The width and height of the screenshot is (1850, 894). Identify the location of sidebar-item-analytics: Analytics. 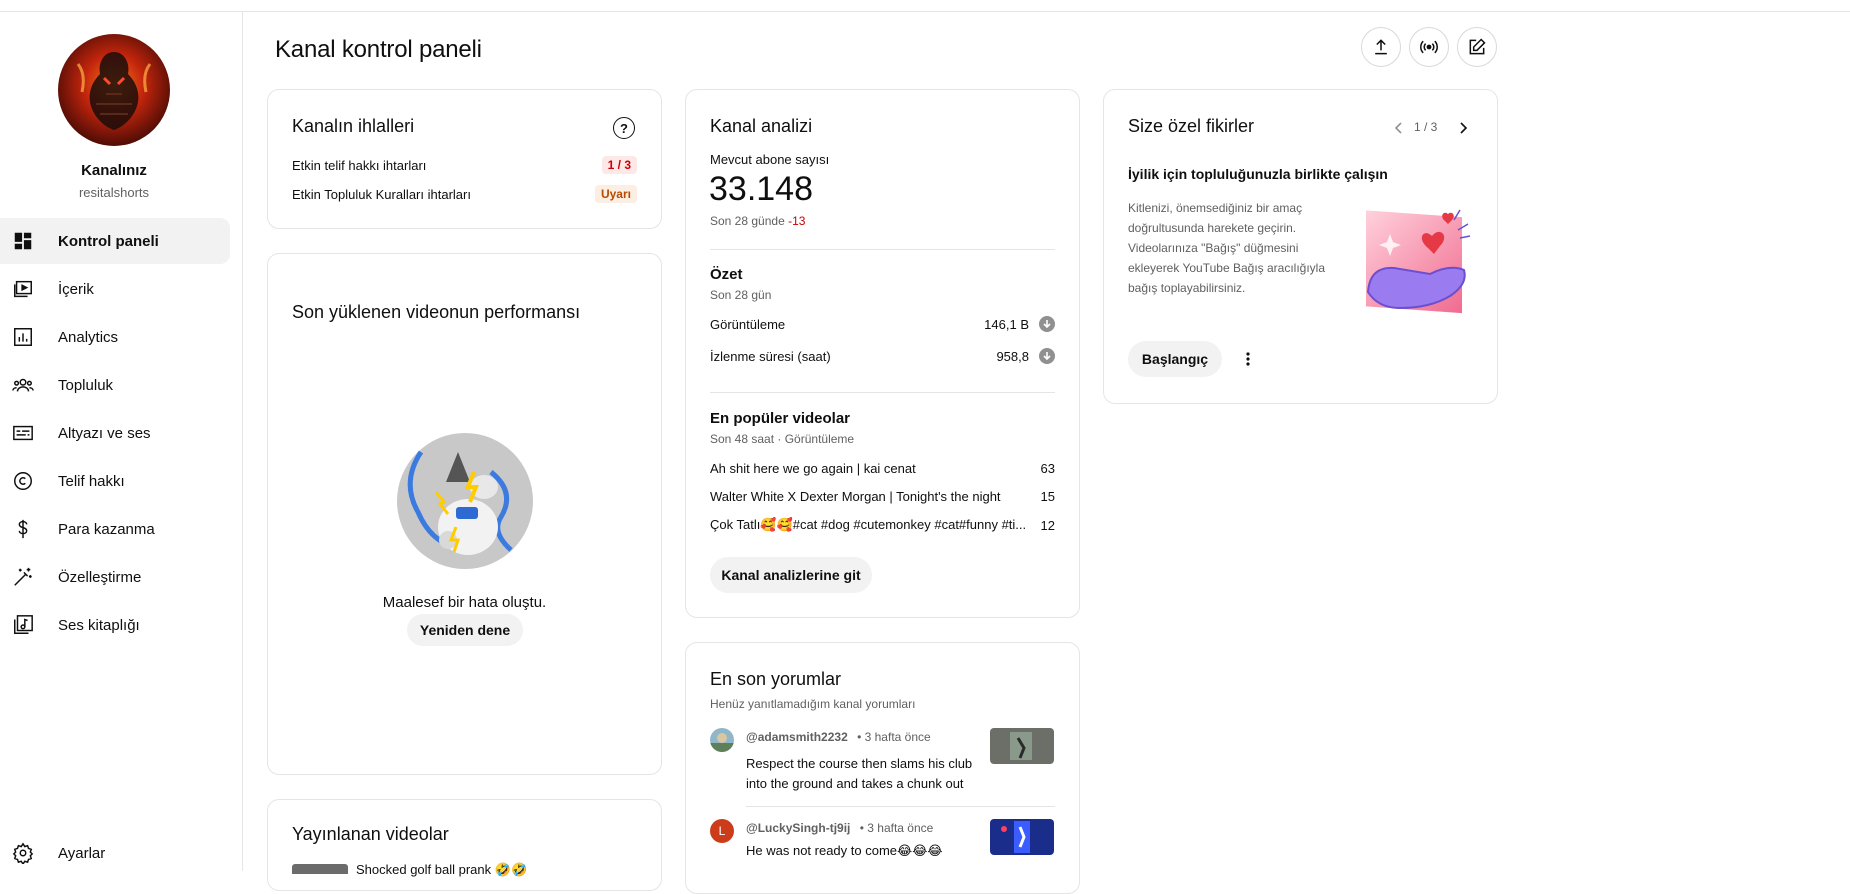
(115, 337).